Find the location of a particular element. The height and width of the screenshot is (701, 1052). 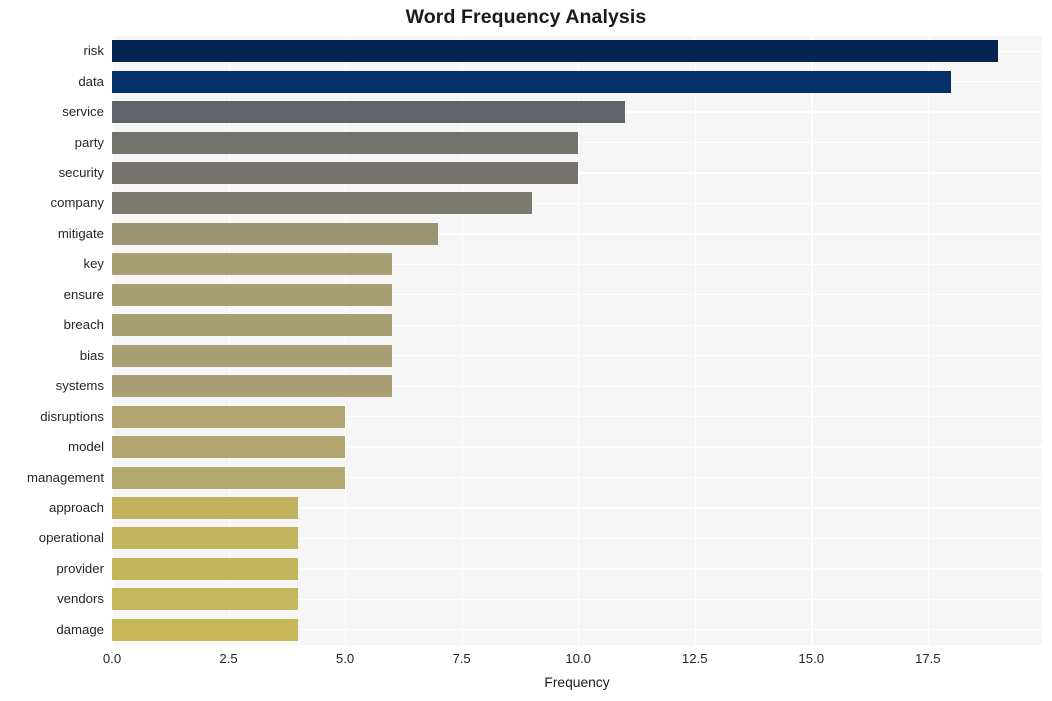

x-axis-label: Frequency is located at coordinates (577, 682).